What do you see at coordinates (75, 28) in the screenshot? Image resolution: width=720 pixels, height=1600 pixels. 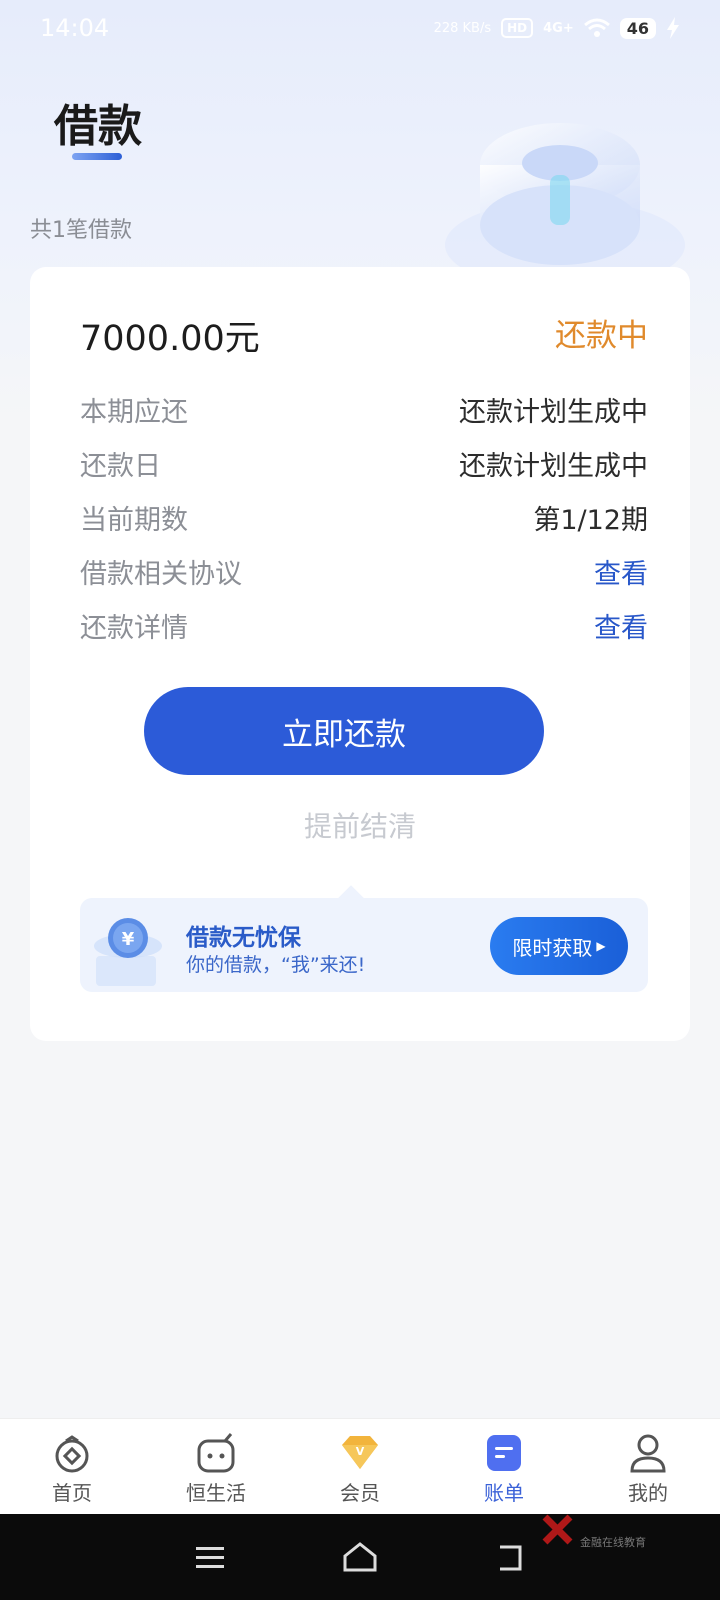 I see `status-time: 14:04` at bounding box center [75, 28].